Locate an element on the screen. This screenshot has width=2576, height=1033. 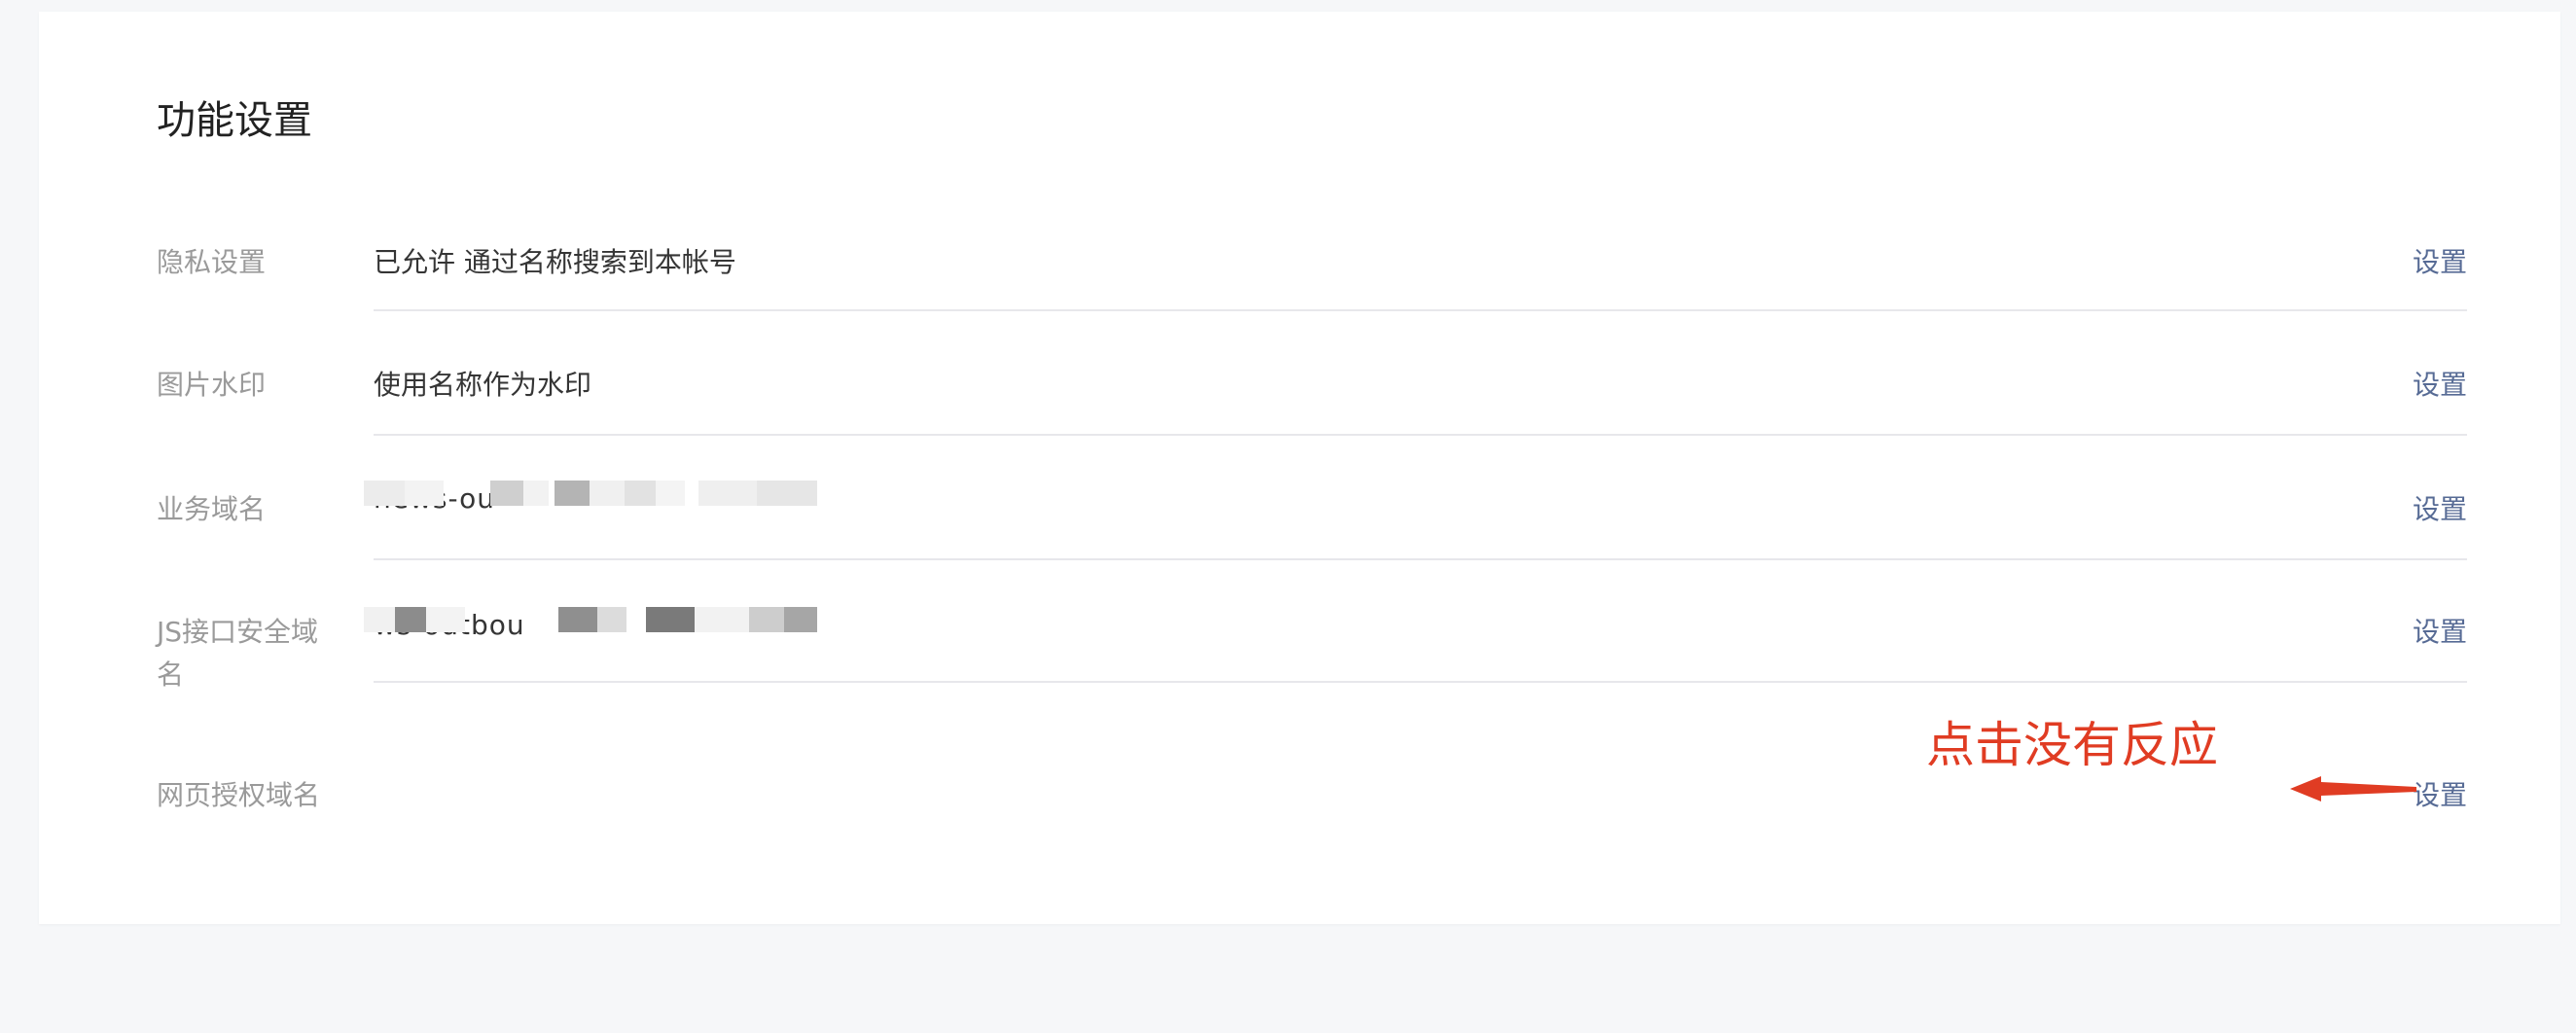
page-title: 功能设置 is located at coordinates (234, 120).